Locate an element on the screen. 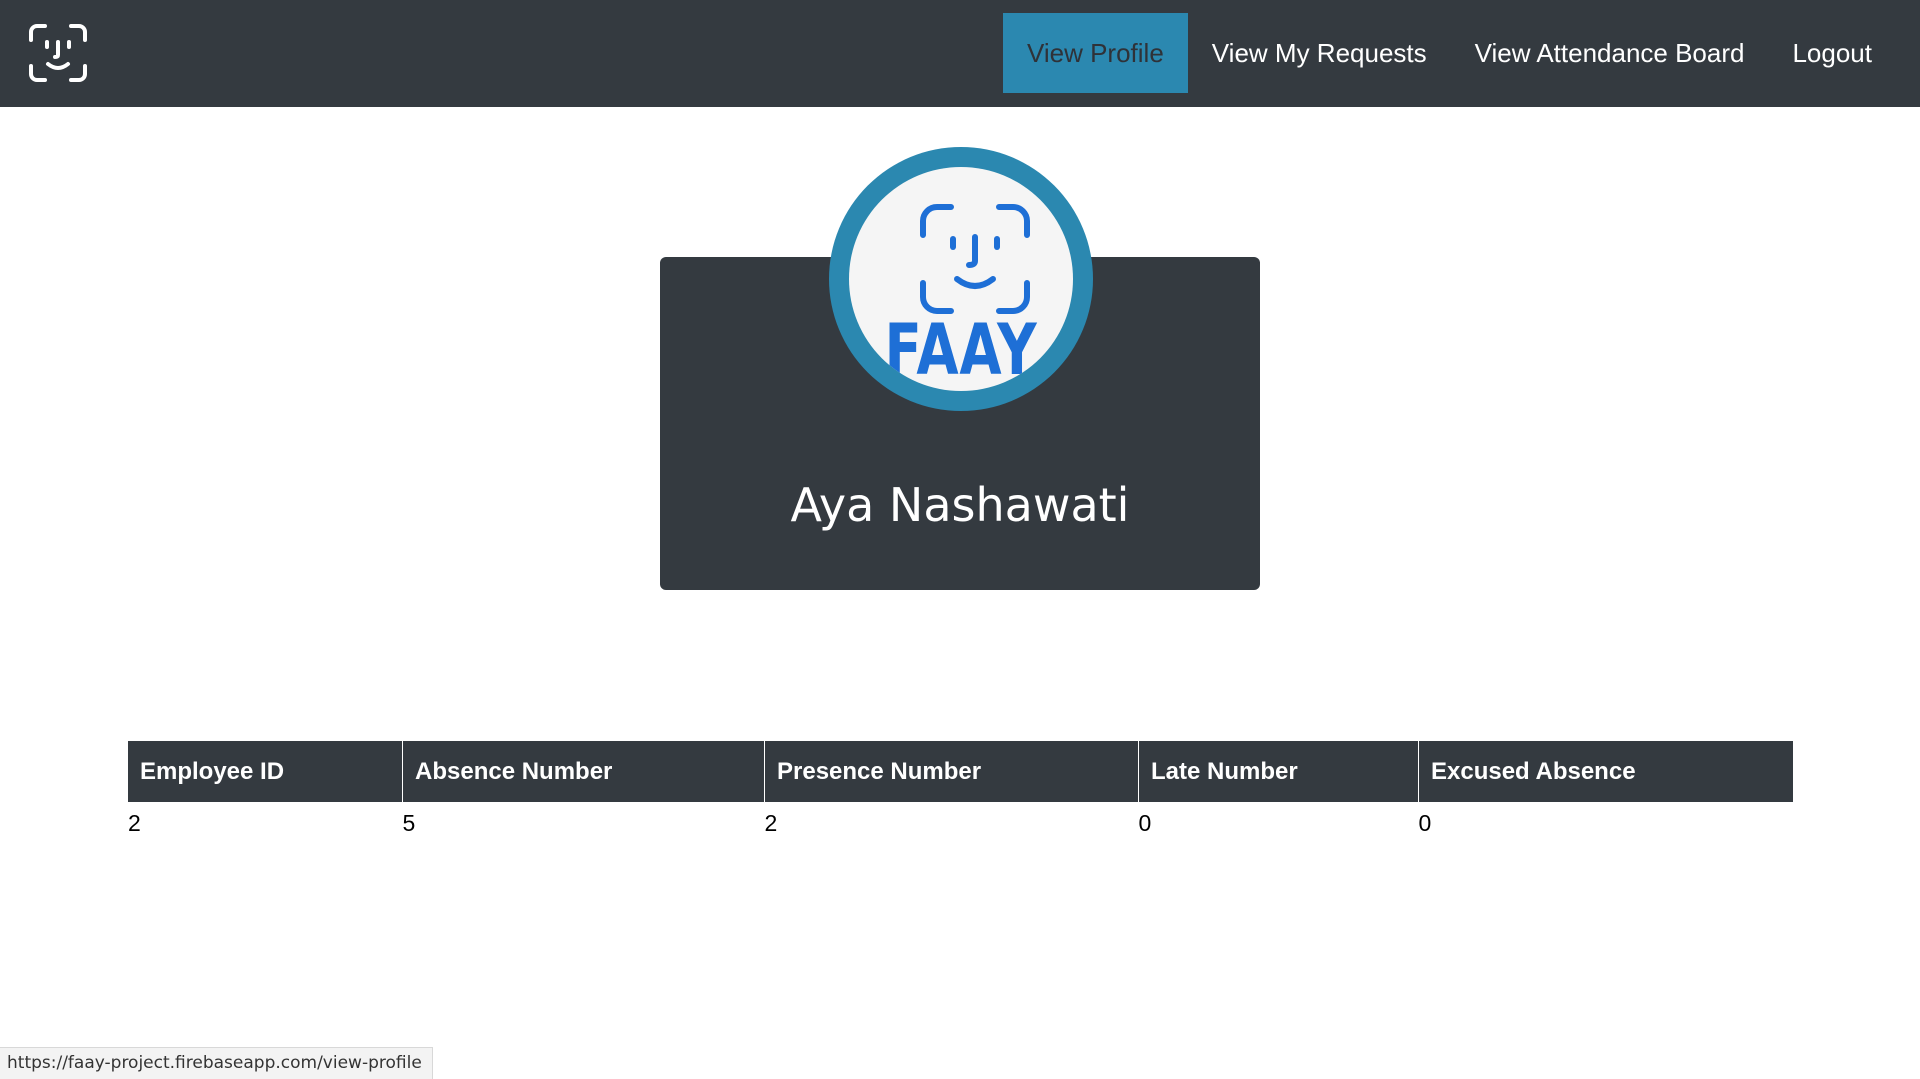 This screenshot has height=1079, width=1920. header-excused-absence: Excused Absence is located at coordinates (1605, 771).